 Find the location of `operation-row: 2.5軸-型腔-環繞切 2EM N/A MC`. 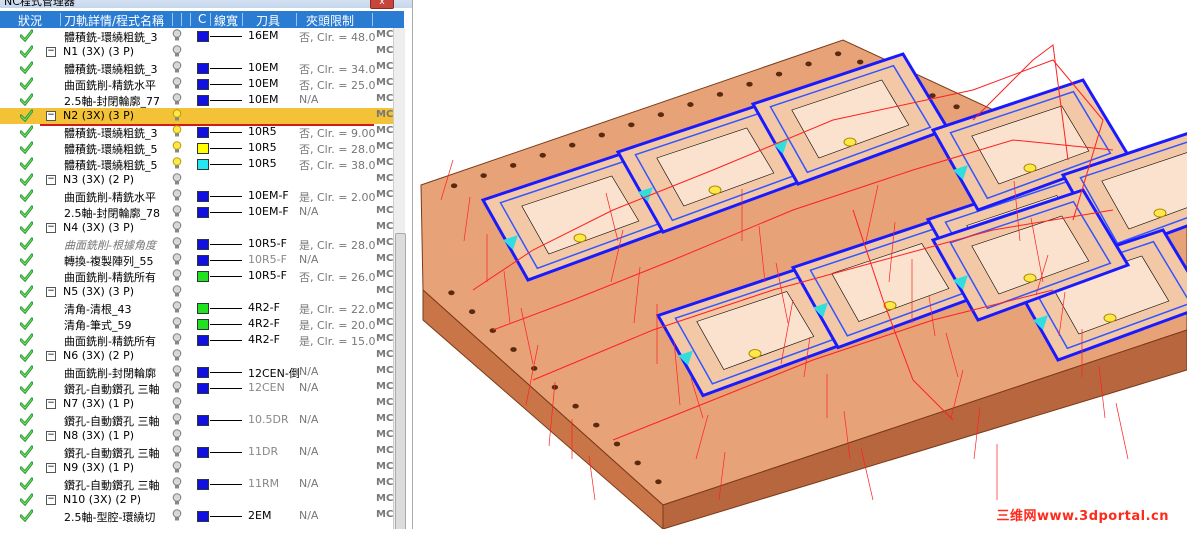

operation-row: 2.5軸-型腔-環繞切 2EM N/A MC is located at coordinates (202, 516).